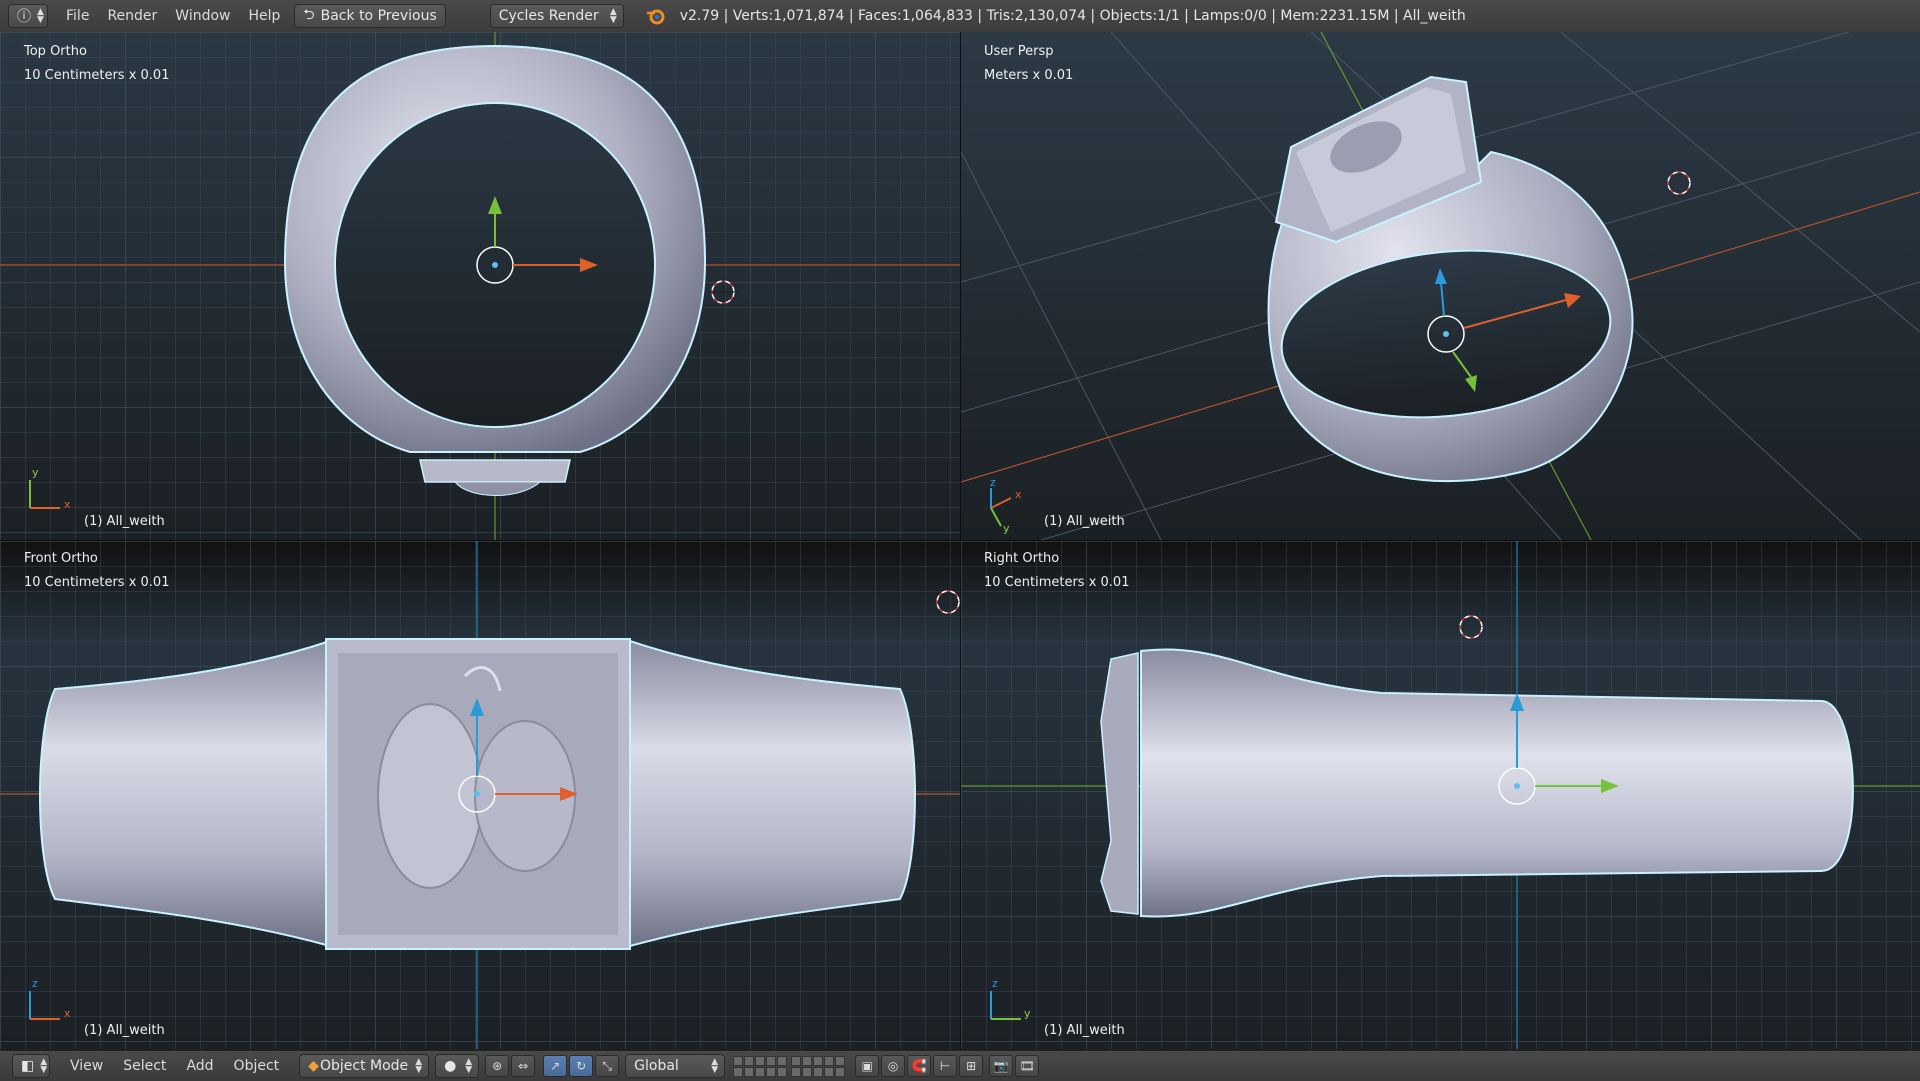 The width and height of the screenshot is (1920, 1081). I want to click on menu-add: Add, so click(199, 1066).